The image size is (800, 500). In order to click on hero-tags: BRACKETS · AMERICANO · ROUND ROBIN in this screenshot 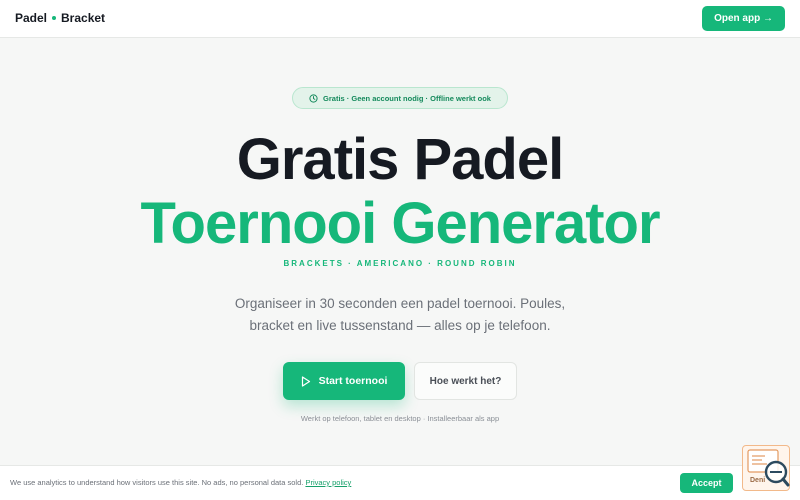, I will do `click(400, 263)`.